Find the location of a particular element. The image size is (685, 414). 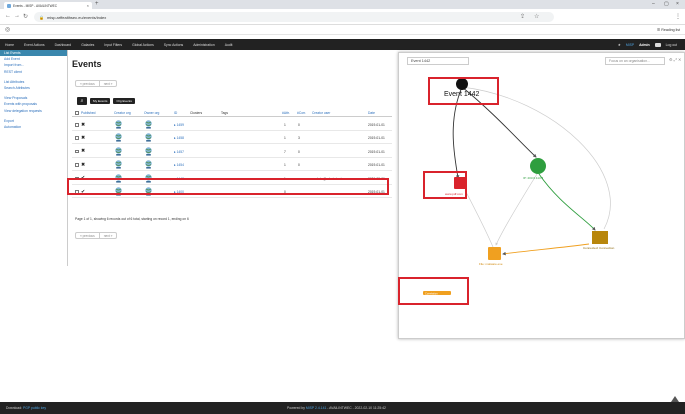

pager-top: « previous next » is located at coordinates (96, 83).